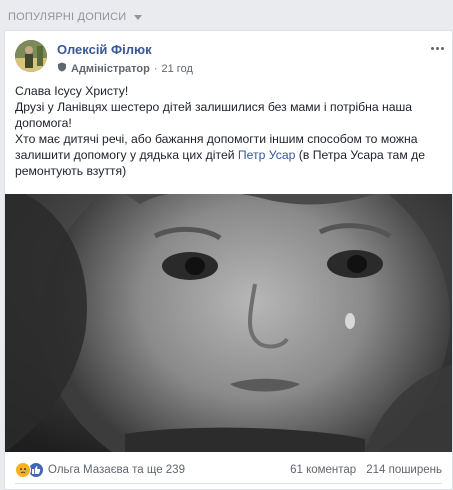 The image size is (453, 490). Describe the element at coordinates (104, 49) in the screenshot. I see `author-name: Олексій Філюк` at that location.